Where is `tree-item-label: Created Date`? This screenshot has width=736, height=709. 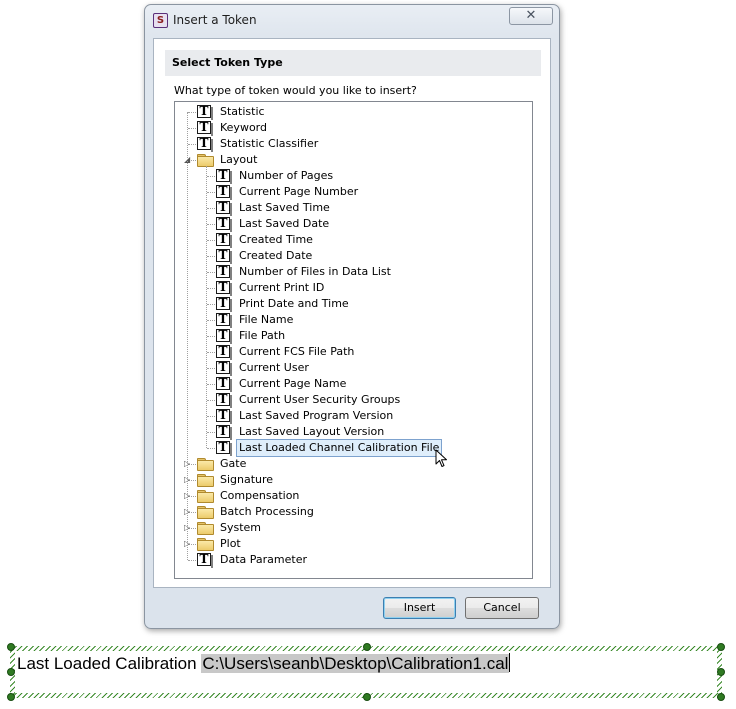
tree-item-label: Created Date is located at coordinates (276, 255).